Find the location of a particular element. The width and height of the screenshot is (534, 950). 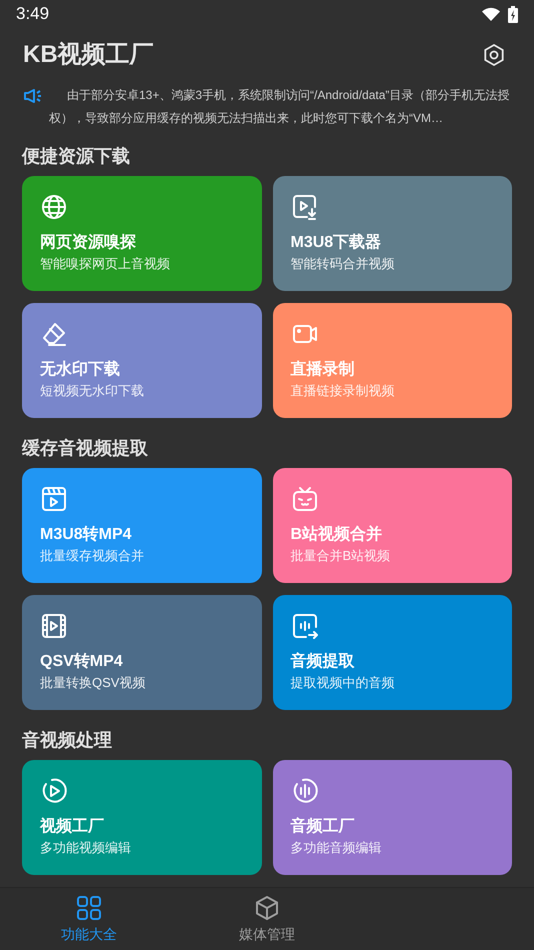

card-title: 音频提取 is located at coordinates (322, 661).